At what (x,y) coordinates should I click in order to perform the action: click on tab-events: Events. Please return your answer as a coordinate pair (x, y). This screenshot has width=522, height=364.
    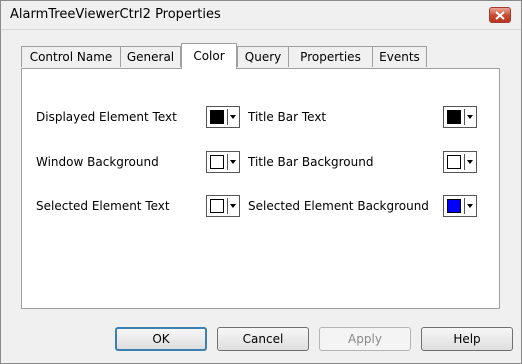
    Looking at the image, I should click on (399, 56).